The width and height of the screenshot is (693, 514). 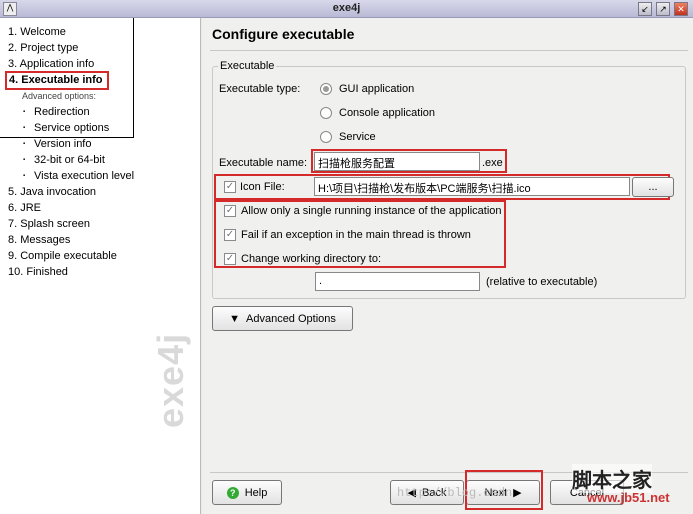 What do you see at coordinates (681, 9) in the screenshot?
I see `close-icon: ✕` at bounding box center [681, 9].